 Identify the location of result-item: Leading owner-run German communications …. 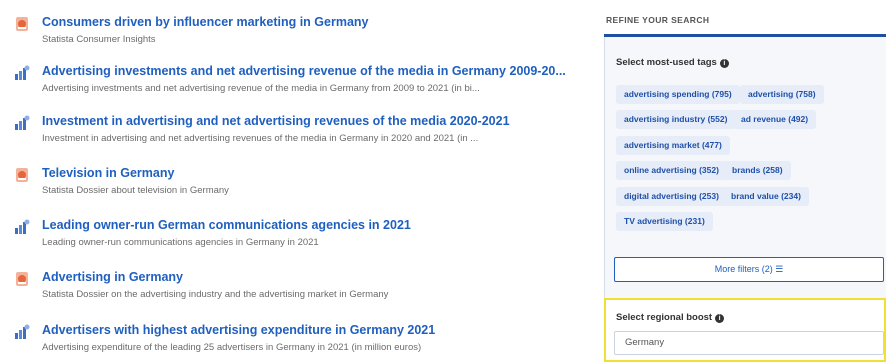
(295, 233).